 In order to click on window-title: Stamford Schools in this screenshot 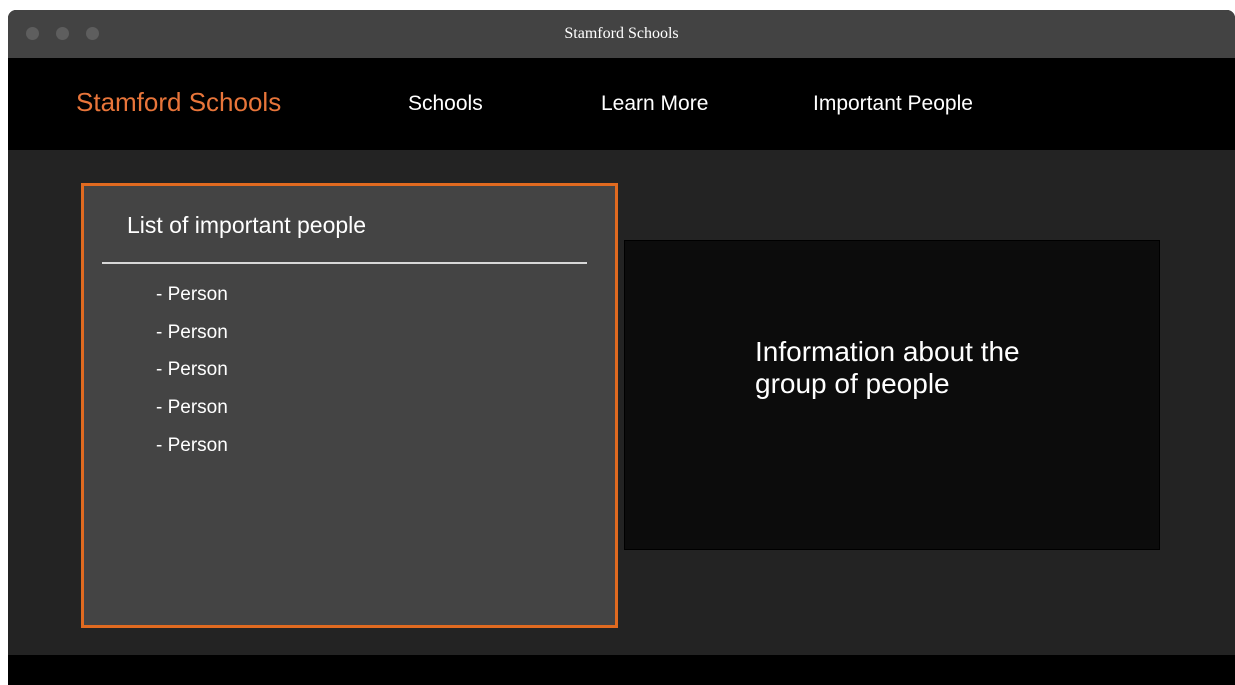, I will do `click(621, 33)`.